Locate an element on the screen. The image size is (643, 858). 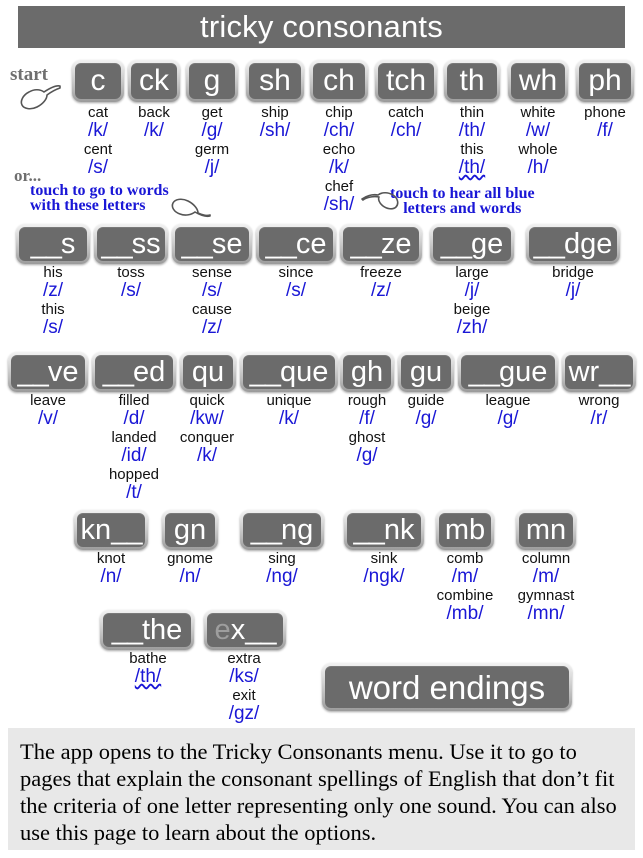
example-word: league is located at coordinates (508, 400).